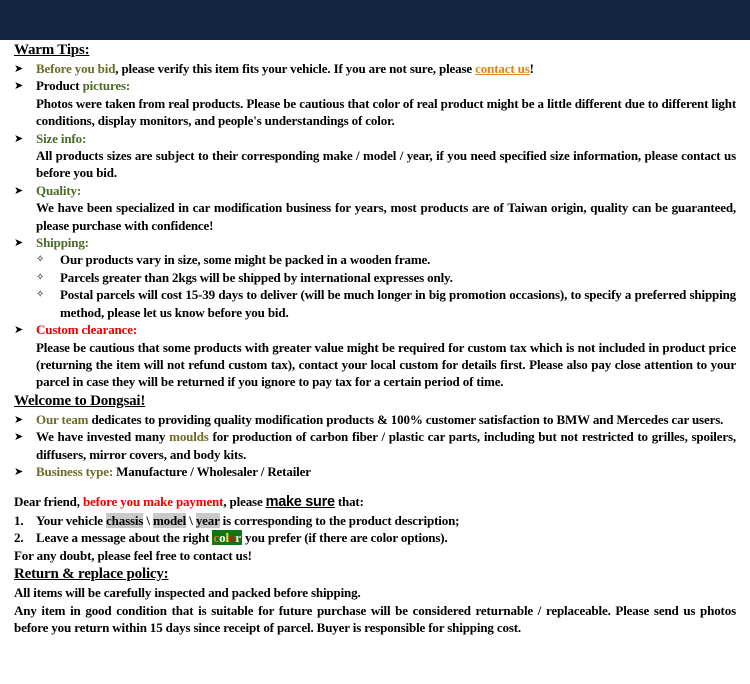  What do you see at coordinates (74, 471) in the screenshot?
I see `business-type-label: Business type:` at bounding box center [74, 471].